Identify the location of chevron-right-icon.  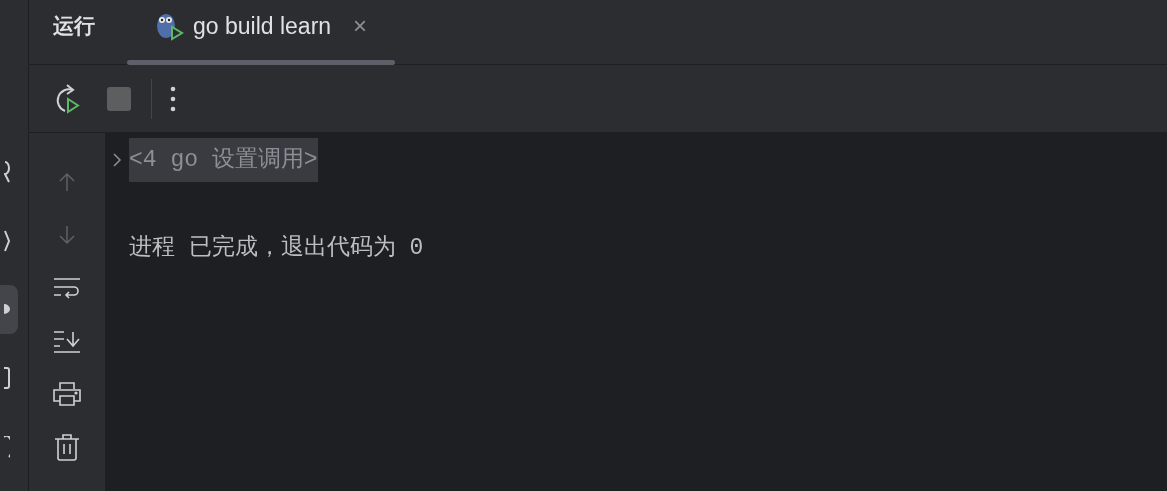
(117, 160).